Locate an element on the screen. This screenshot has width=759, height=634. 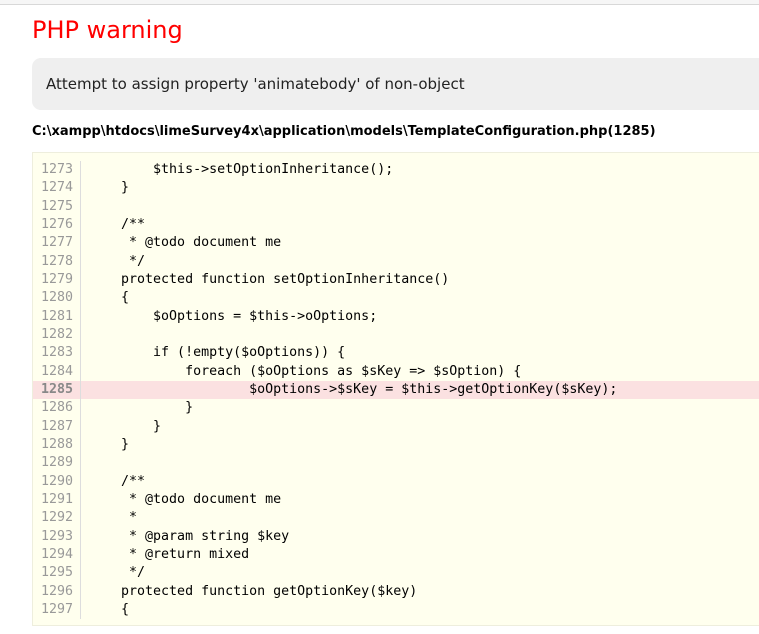
line-code: $oOptions = $this->oOptions; is located at coordinates (233, 316).